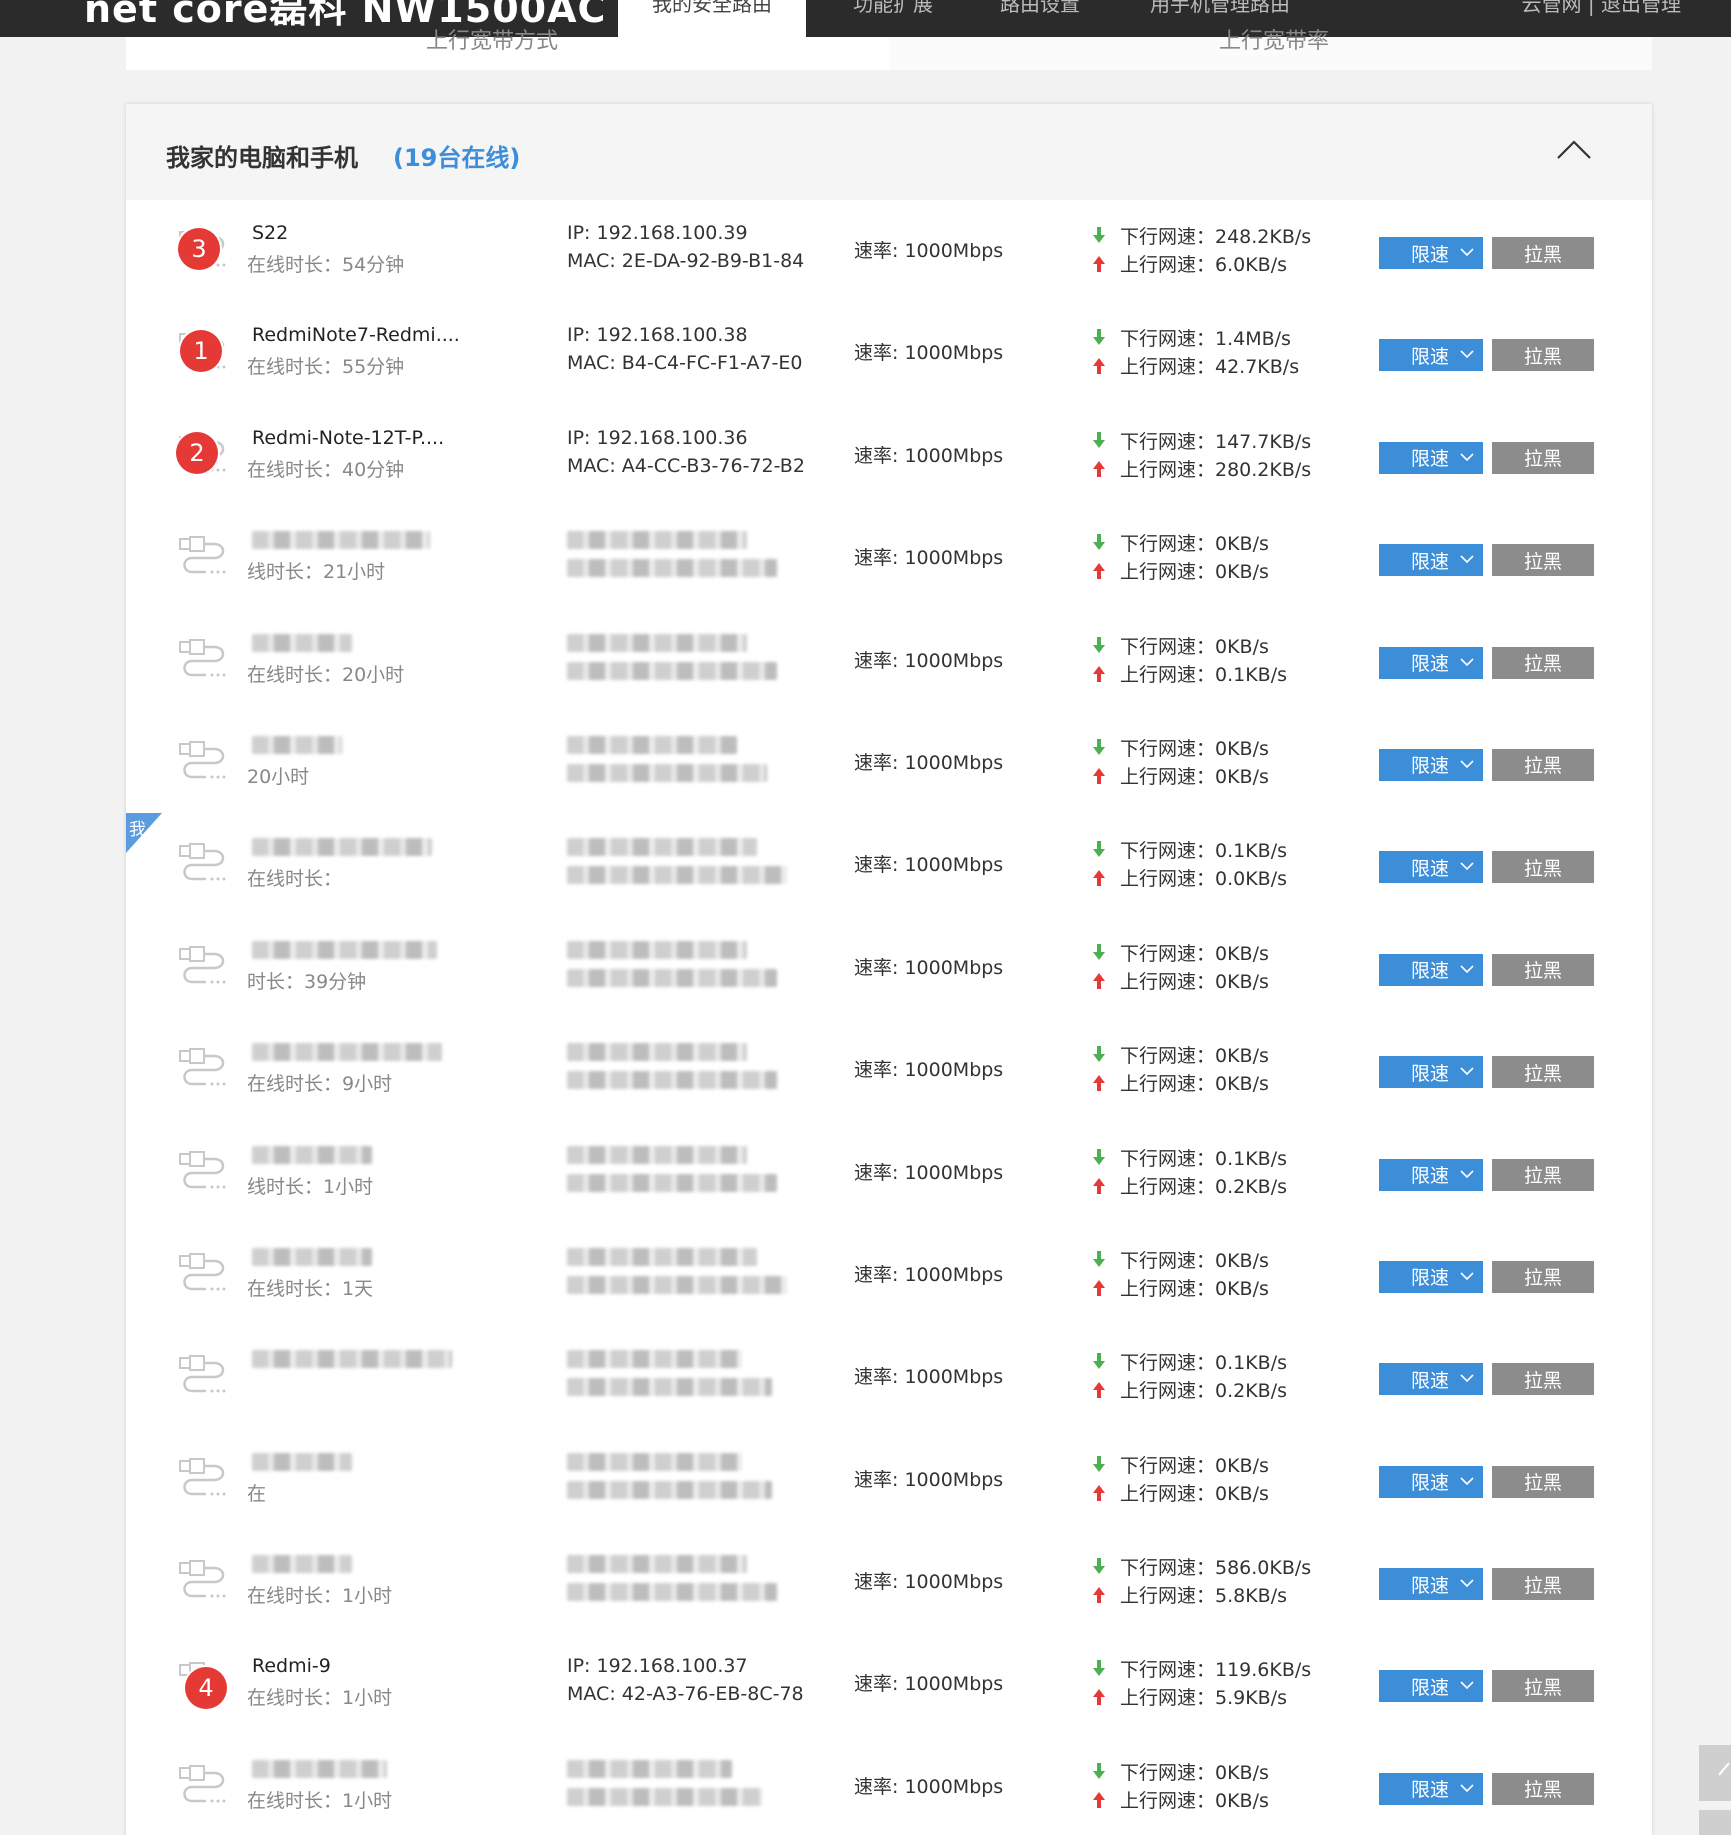 The width and height of the screenshot is (1731, 1835). Describe the element at coordinates (1715, 1822) in the screenshot. I see `scroll-widget` at that location.